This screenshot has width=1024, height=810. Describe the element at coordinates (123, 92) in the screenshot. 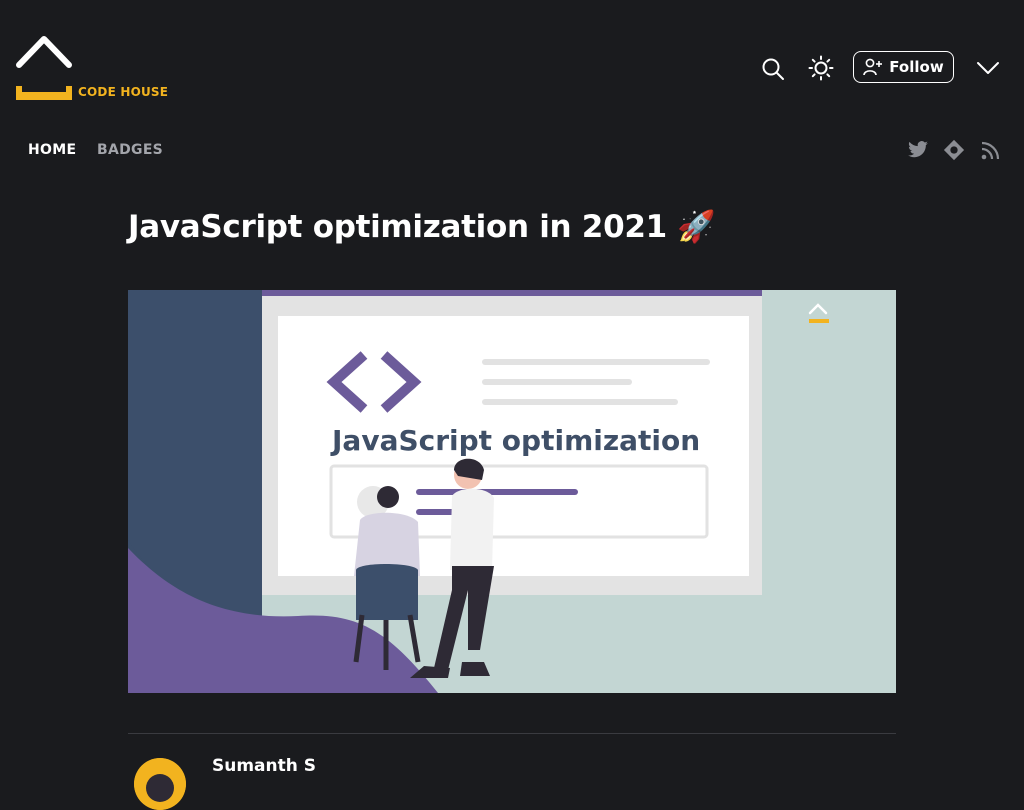

I see `brand-name: CODE HOUSE` at that location.